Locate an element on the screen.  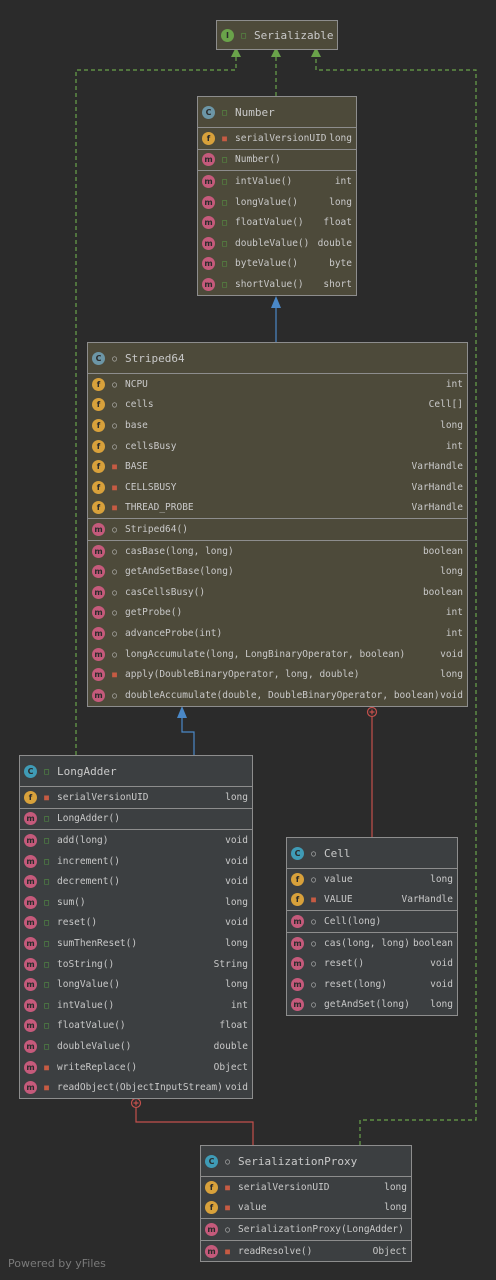
constructor-row: m ○ Striped64() is located at coordinates (277, 529).